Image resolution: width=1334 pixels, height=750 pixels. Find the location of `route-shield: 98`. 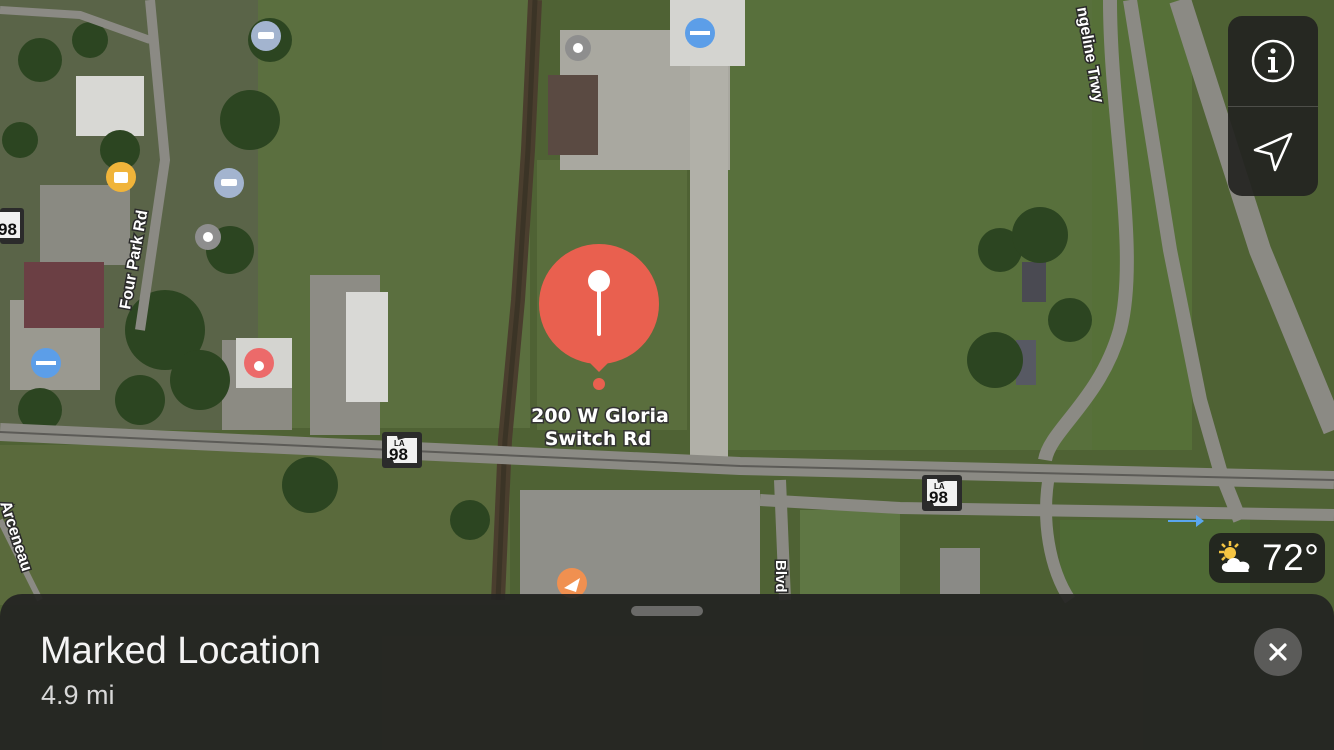

route-shield: 98 is located at coordinates (12, 226).